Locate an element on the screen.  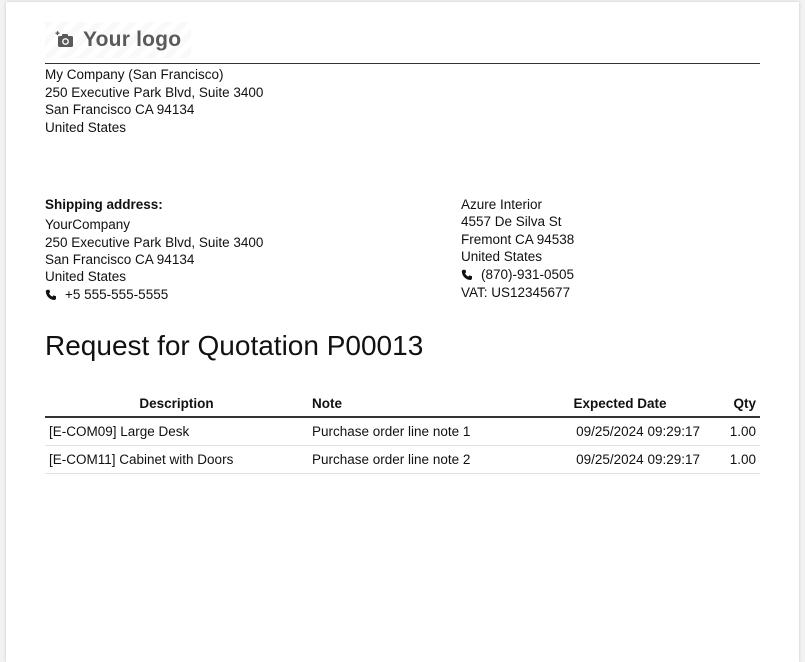
column-header-expected-date: Expected Date is located at coordinates (620, 404).